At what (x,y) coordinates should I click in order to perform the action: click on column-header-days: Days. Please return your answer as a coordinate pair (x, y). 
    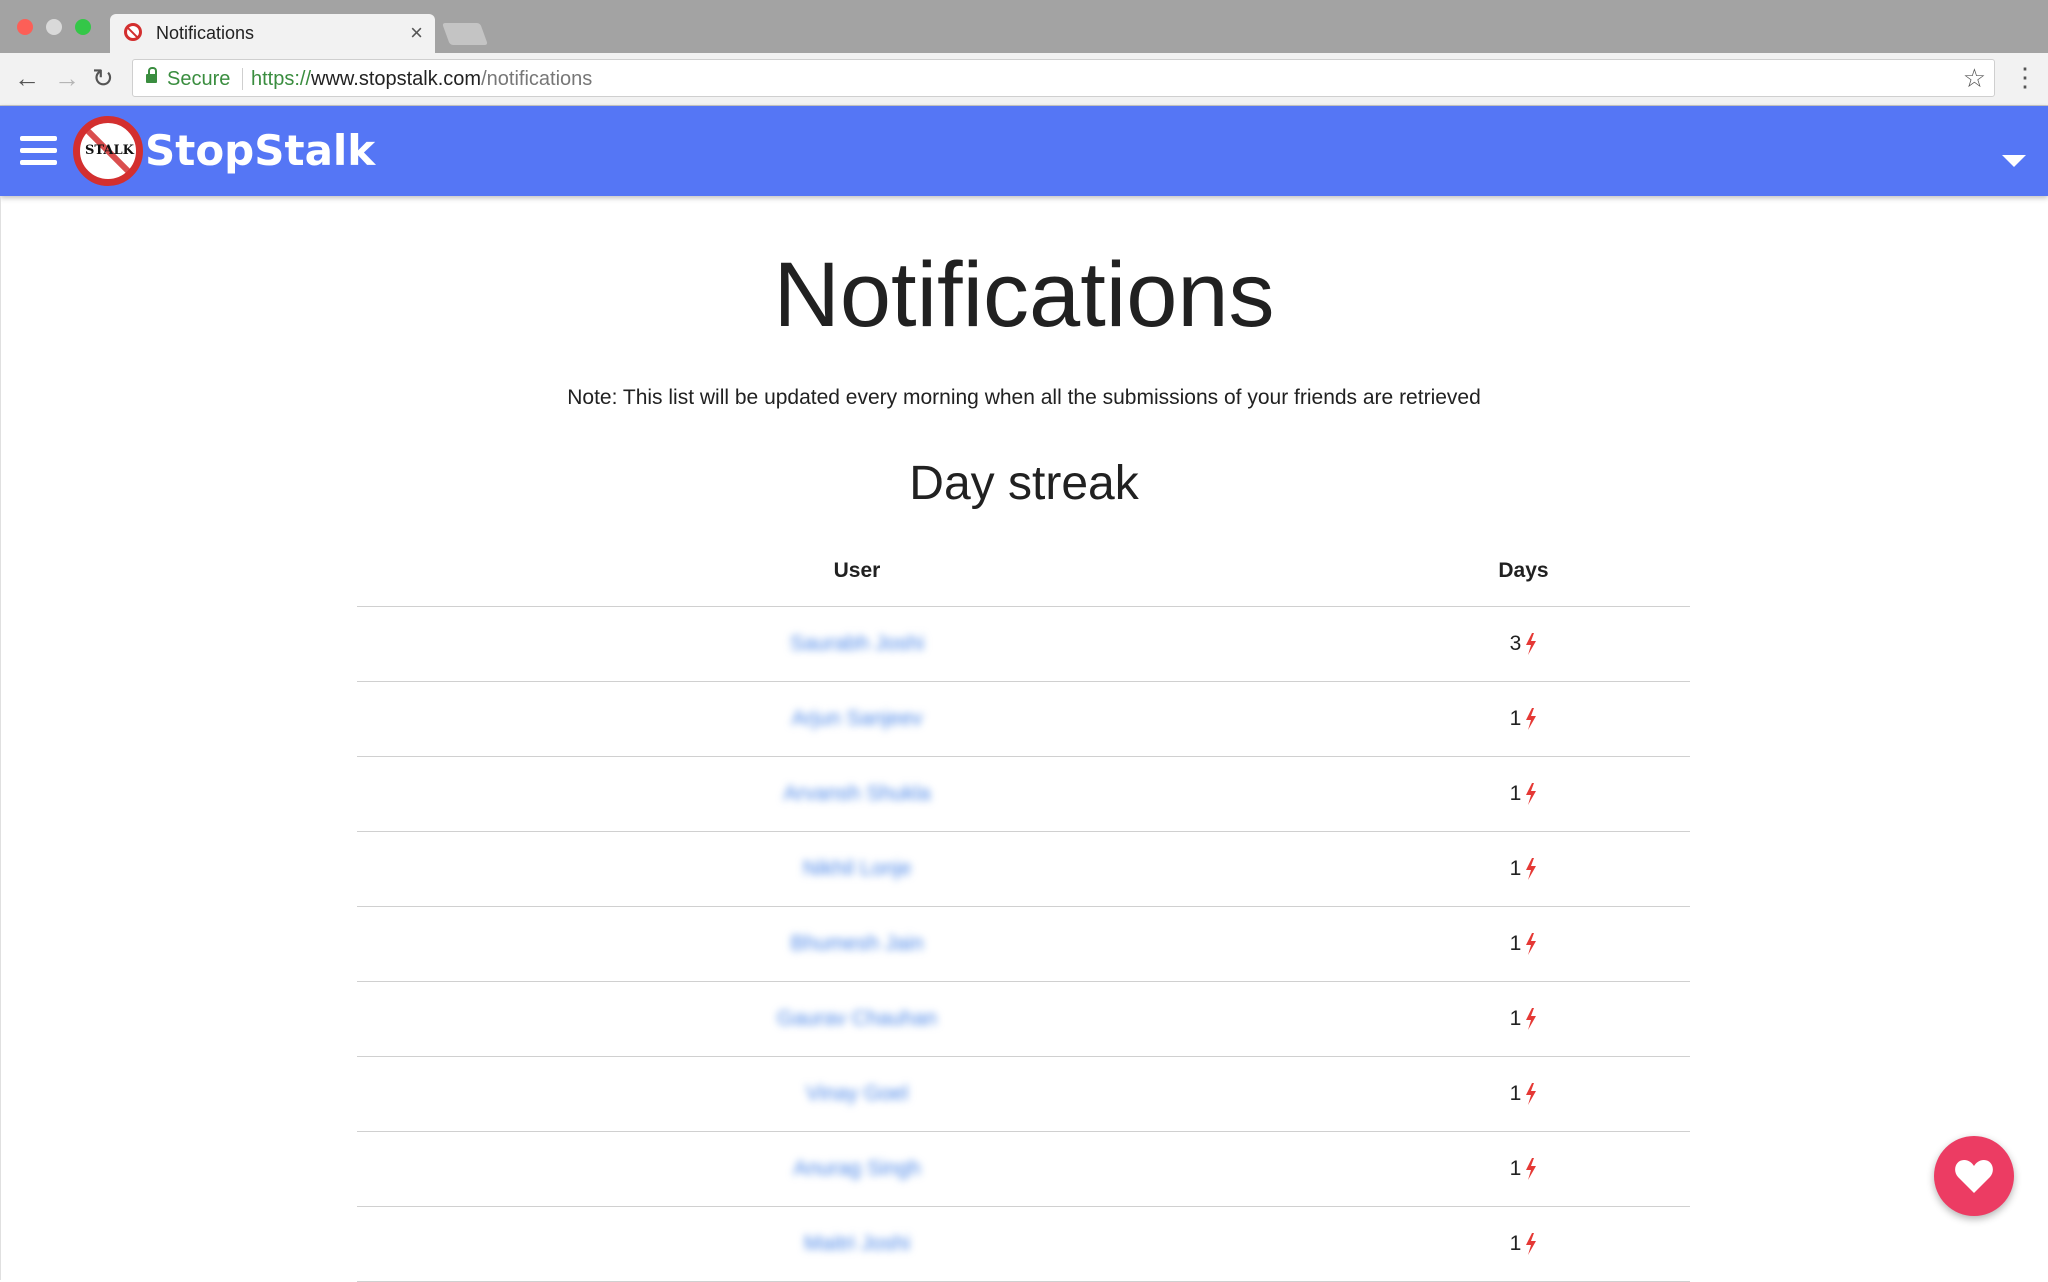
    Looking at the image, I should click on (1523, 571).